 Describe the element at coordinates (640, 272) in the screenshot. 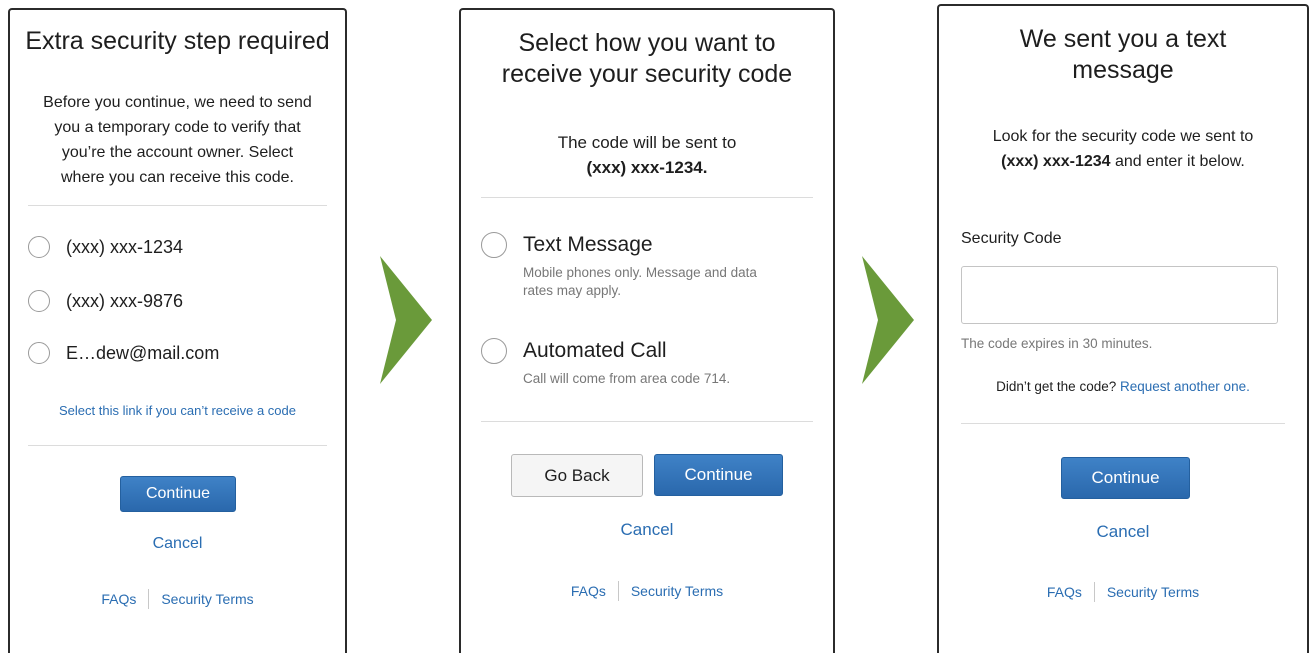

I see `description-line: Mobile phones only. Message and data` at that location.